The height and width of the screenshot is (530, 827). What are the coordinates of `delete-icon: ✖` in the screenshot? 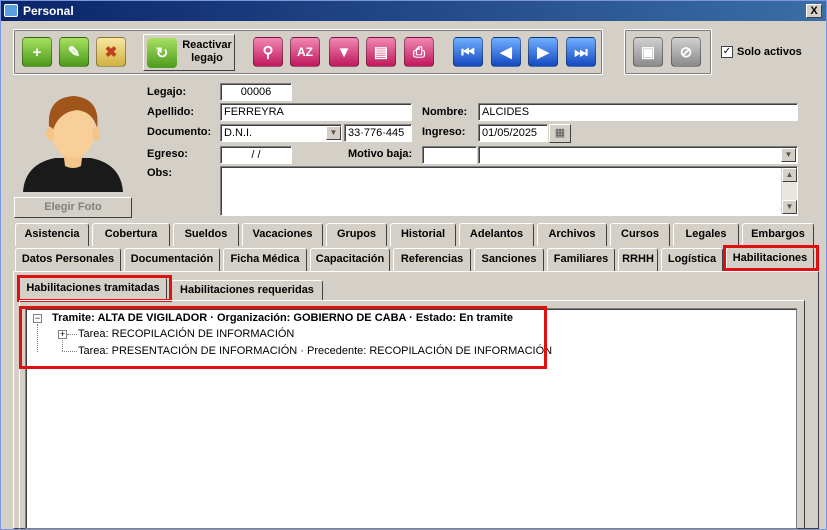 It's located at (111, 52).